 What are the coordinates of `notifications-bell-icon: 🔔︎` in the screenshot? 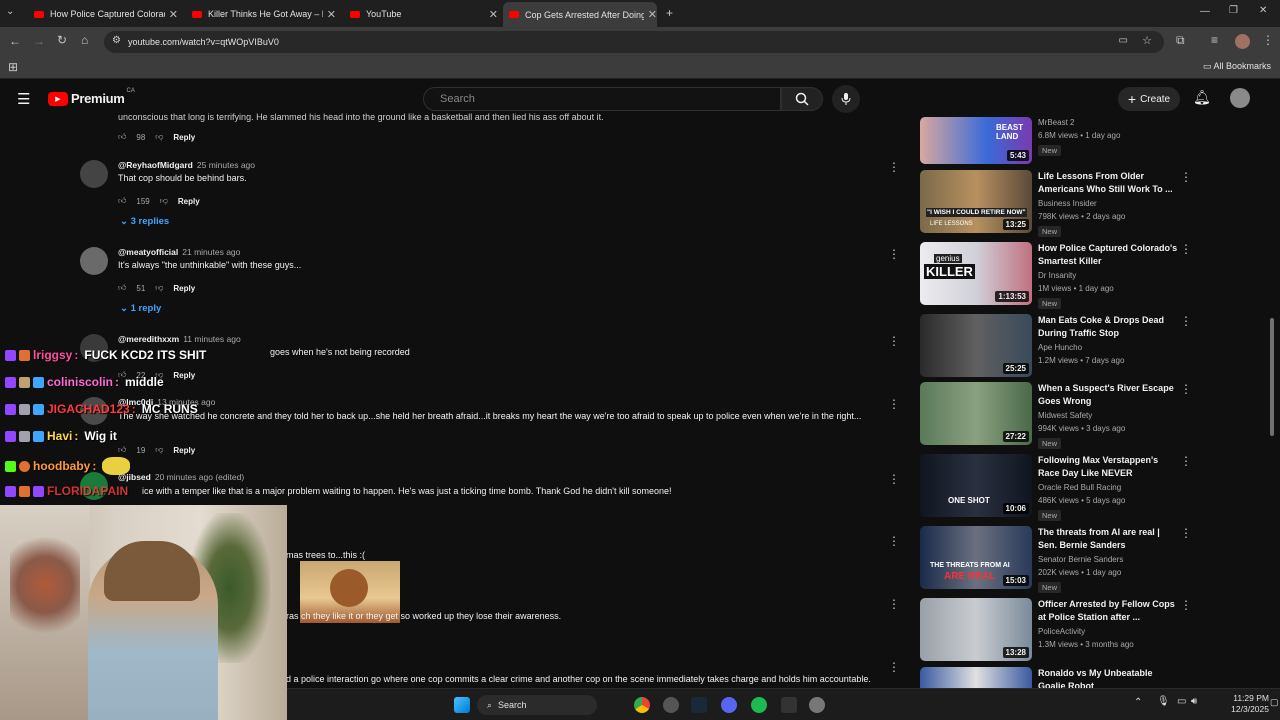 It's located at (1202, 97).